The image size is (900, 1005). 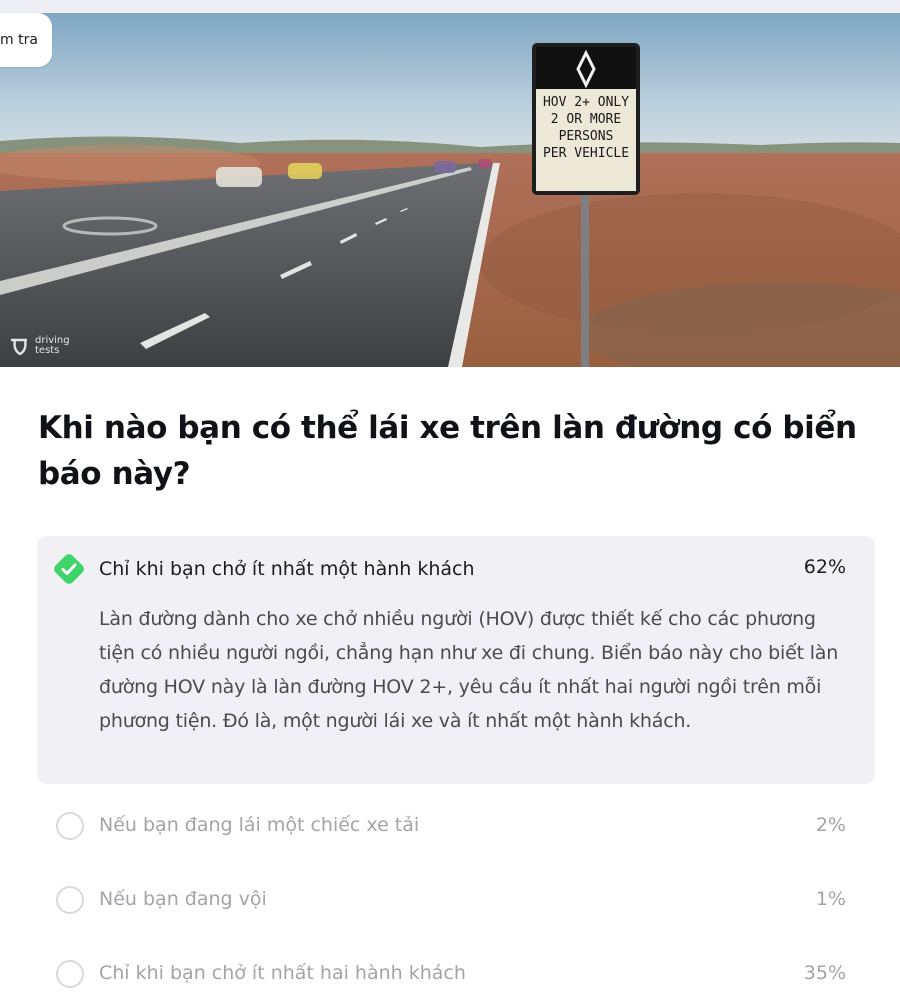 What do you see at coordinates (824, 973) in the screenshot?
I see `answer-percent: 35%` at bounding box center [824, 973].